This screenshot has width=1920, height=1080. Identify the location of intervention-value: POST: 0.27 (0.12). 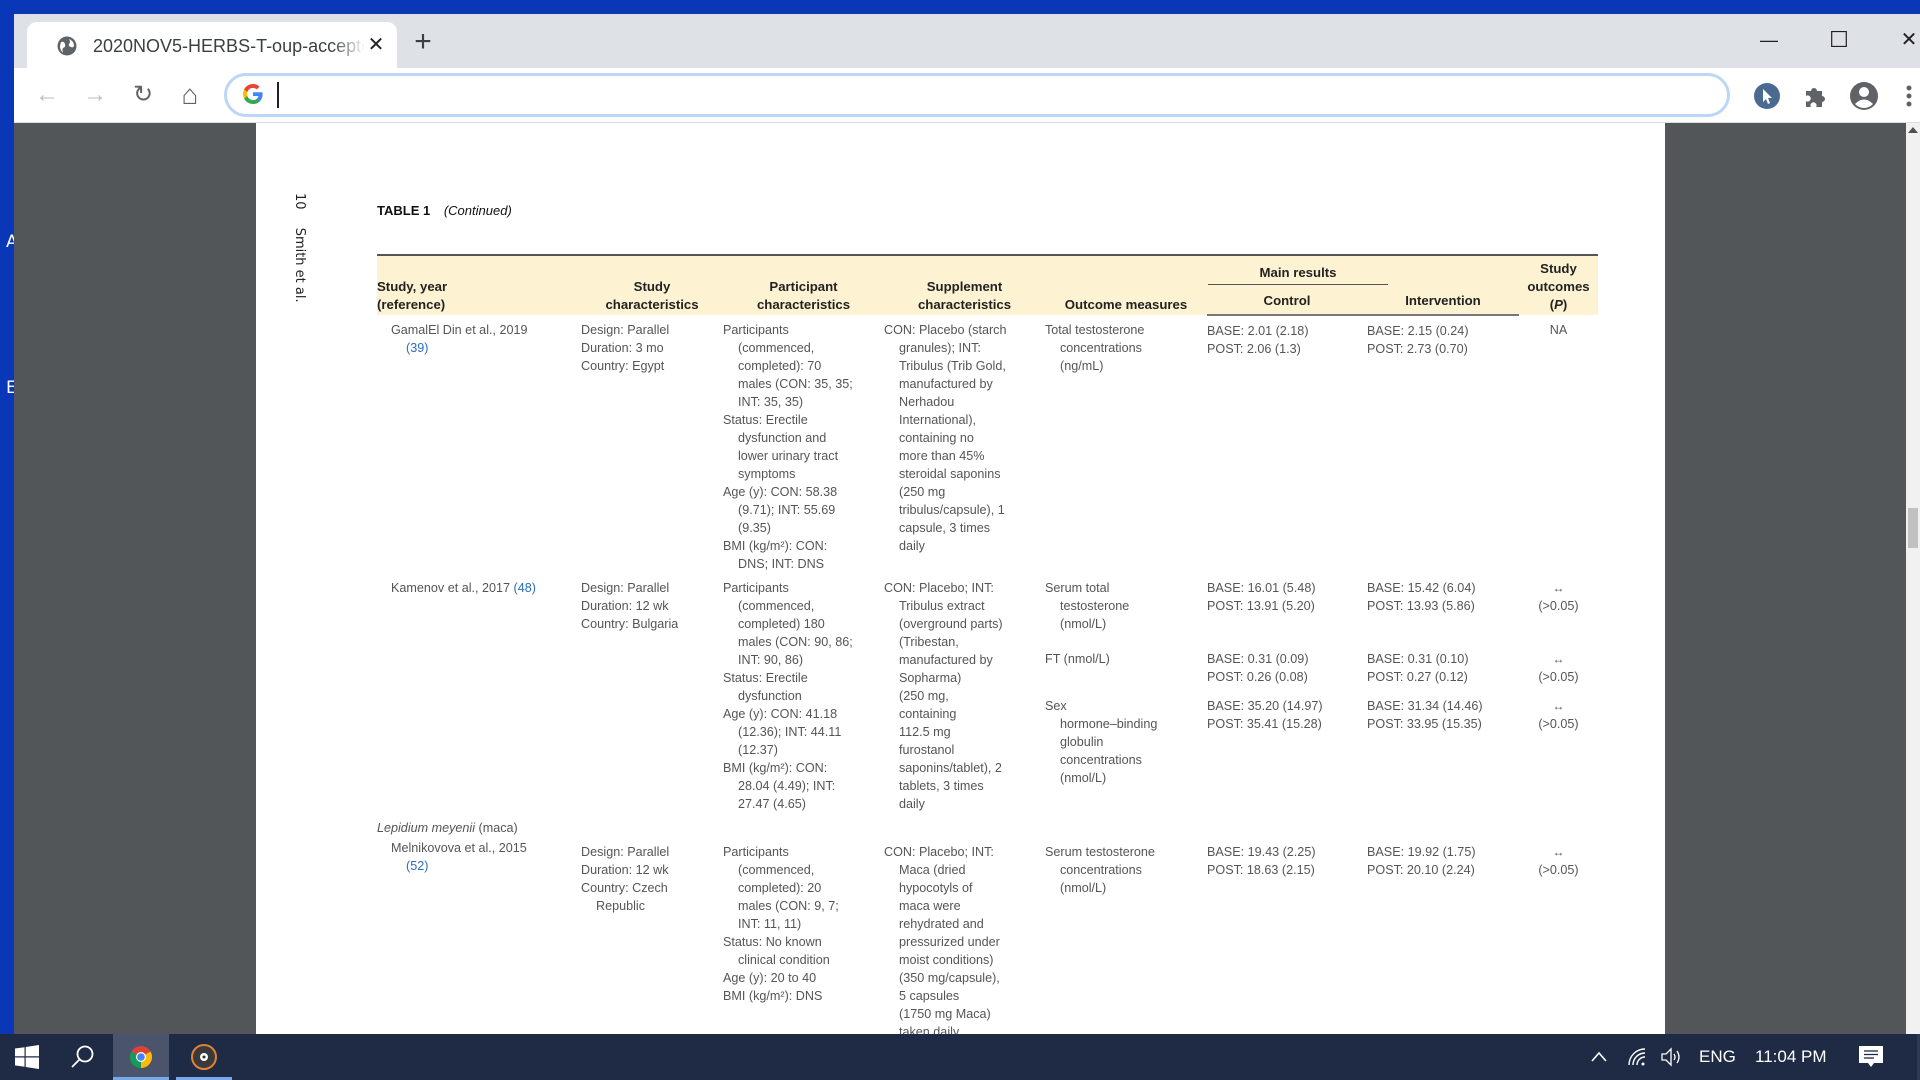
(1417, 677).